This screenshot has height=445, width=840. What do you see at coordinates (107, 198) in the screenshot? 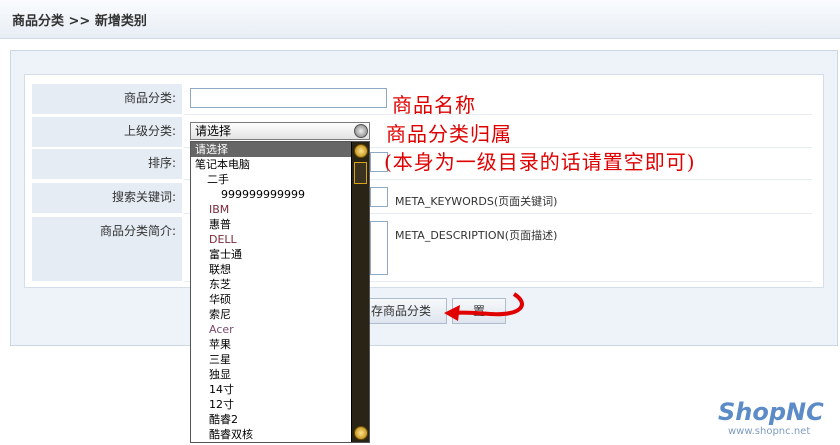
I see `keywords-label: 搜索关键词:` at bounding box center [107, 198].